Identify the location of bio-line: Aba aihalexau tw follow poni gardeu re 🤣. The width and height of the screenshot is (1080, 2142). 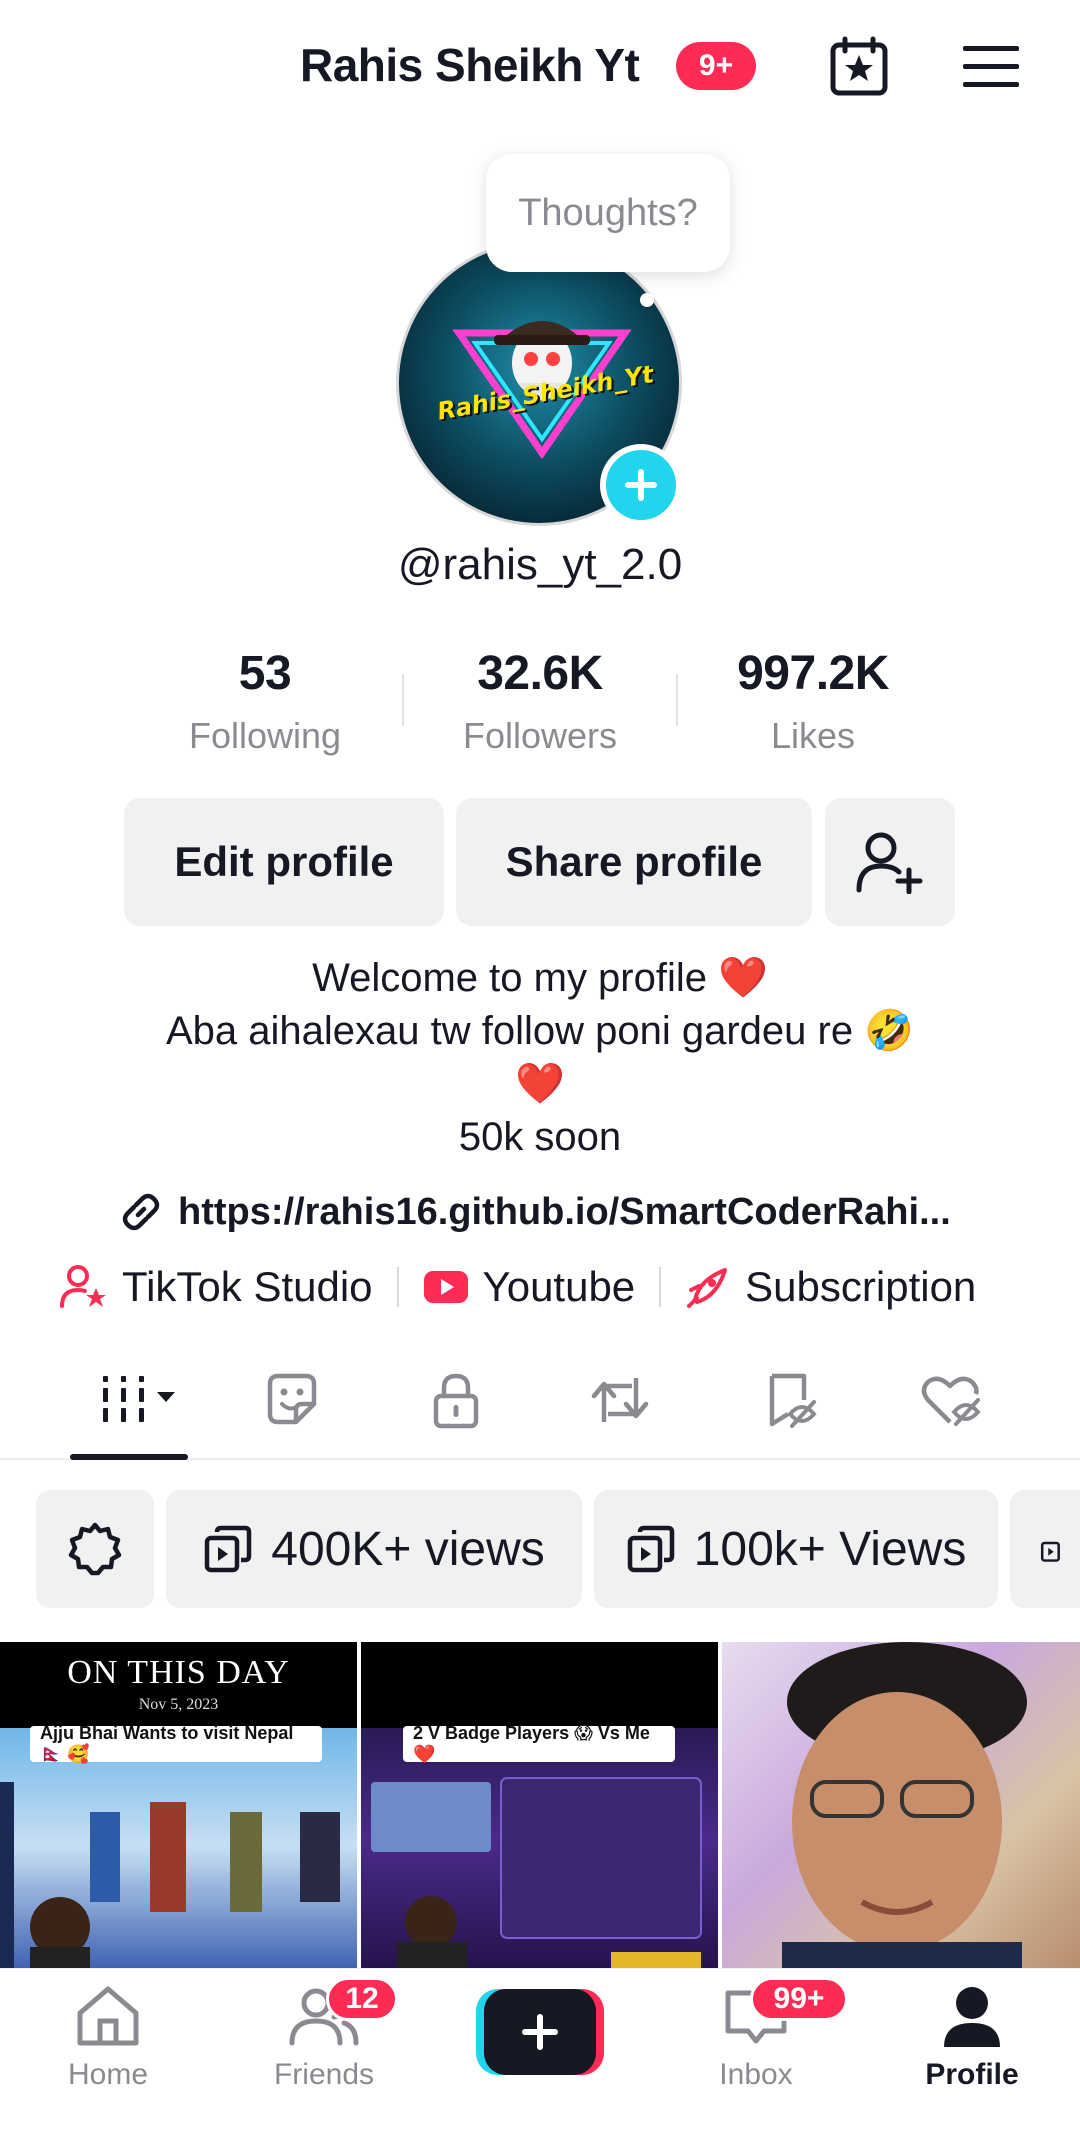
(540, 1031).